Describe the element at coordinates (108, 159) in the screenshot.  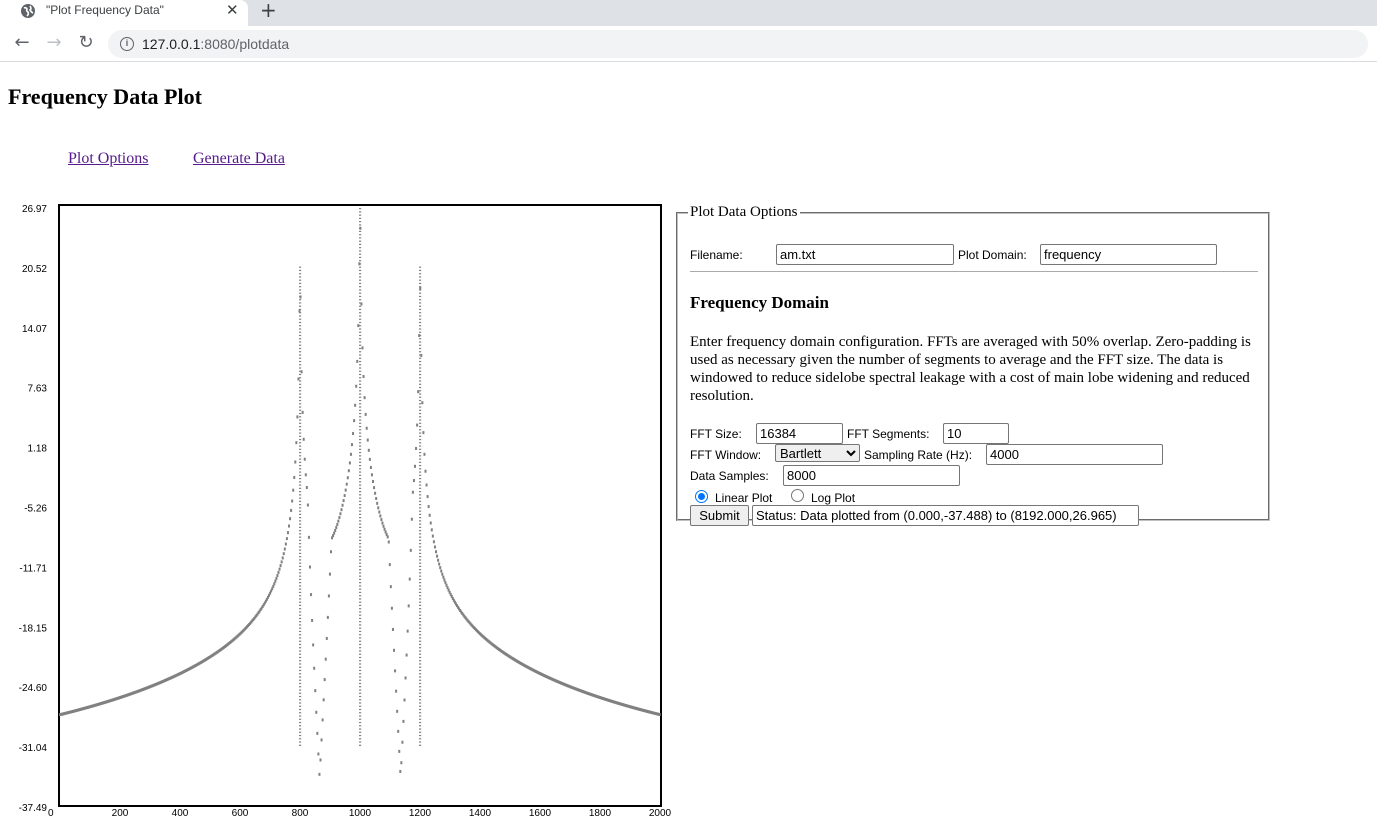
I see `plot-options-link: Plot Options` at that location.